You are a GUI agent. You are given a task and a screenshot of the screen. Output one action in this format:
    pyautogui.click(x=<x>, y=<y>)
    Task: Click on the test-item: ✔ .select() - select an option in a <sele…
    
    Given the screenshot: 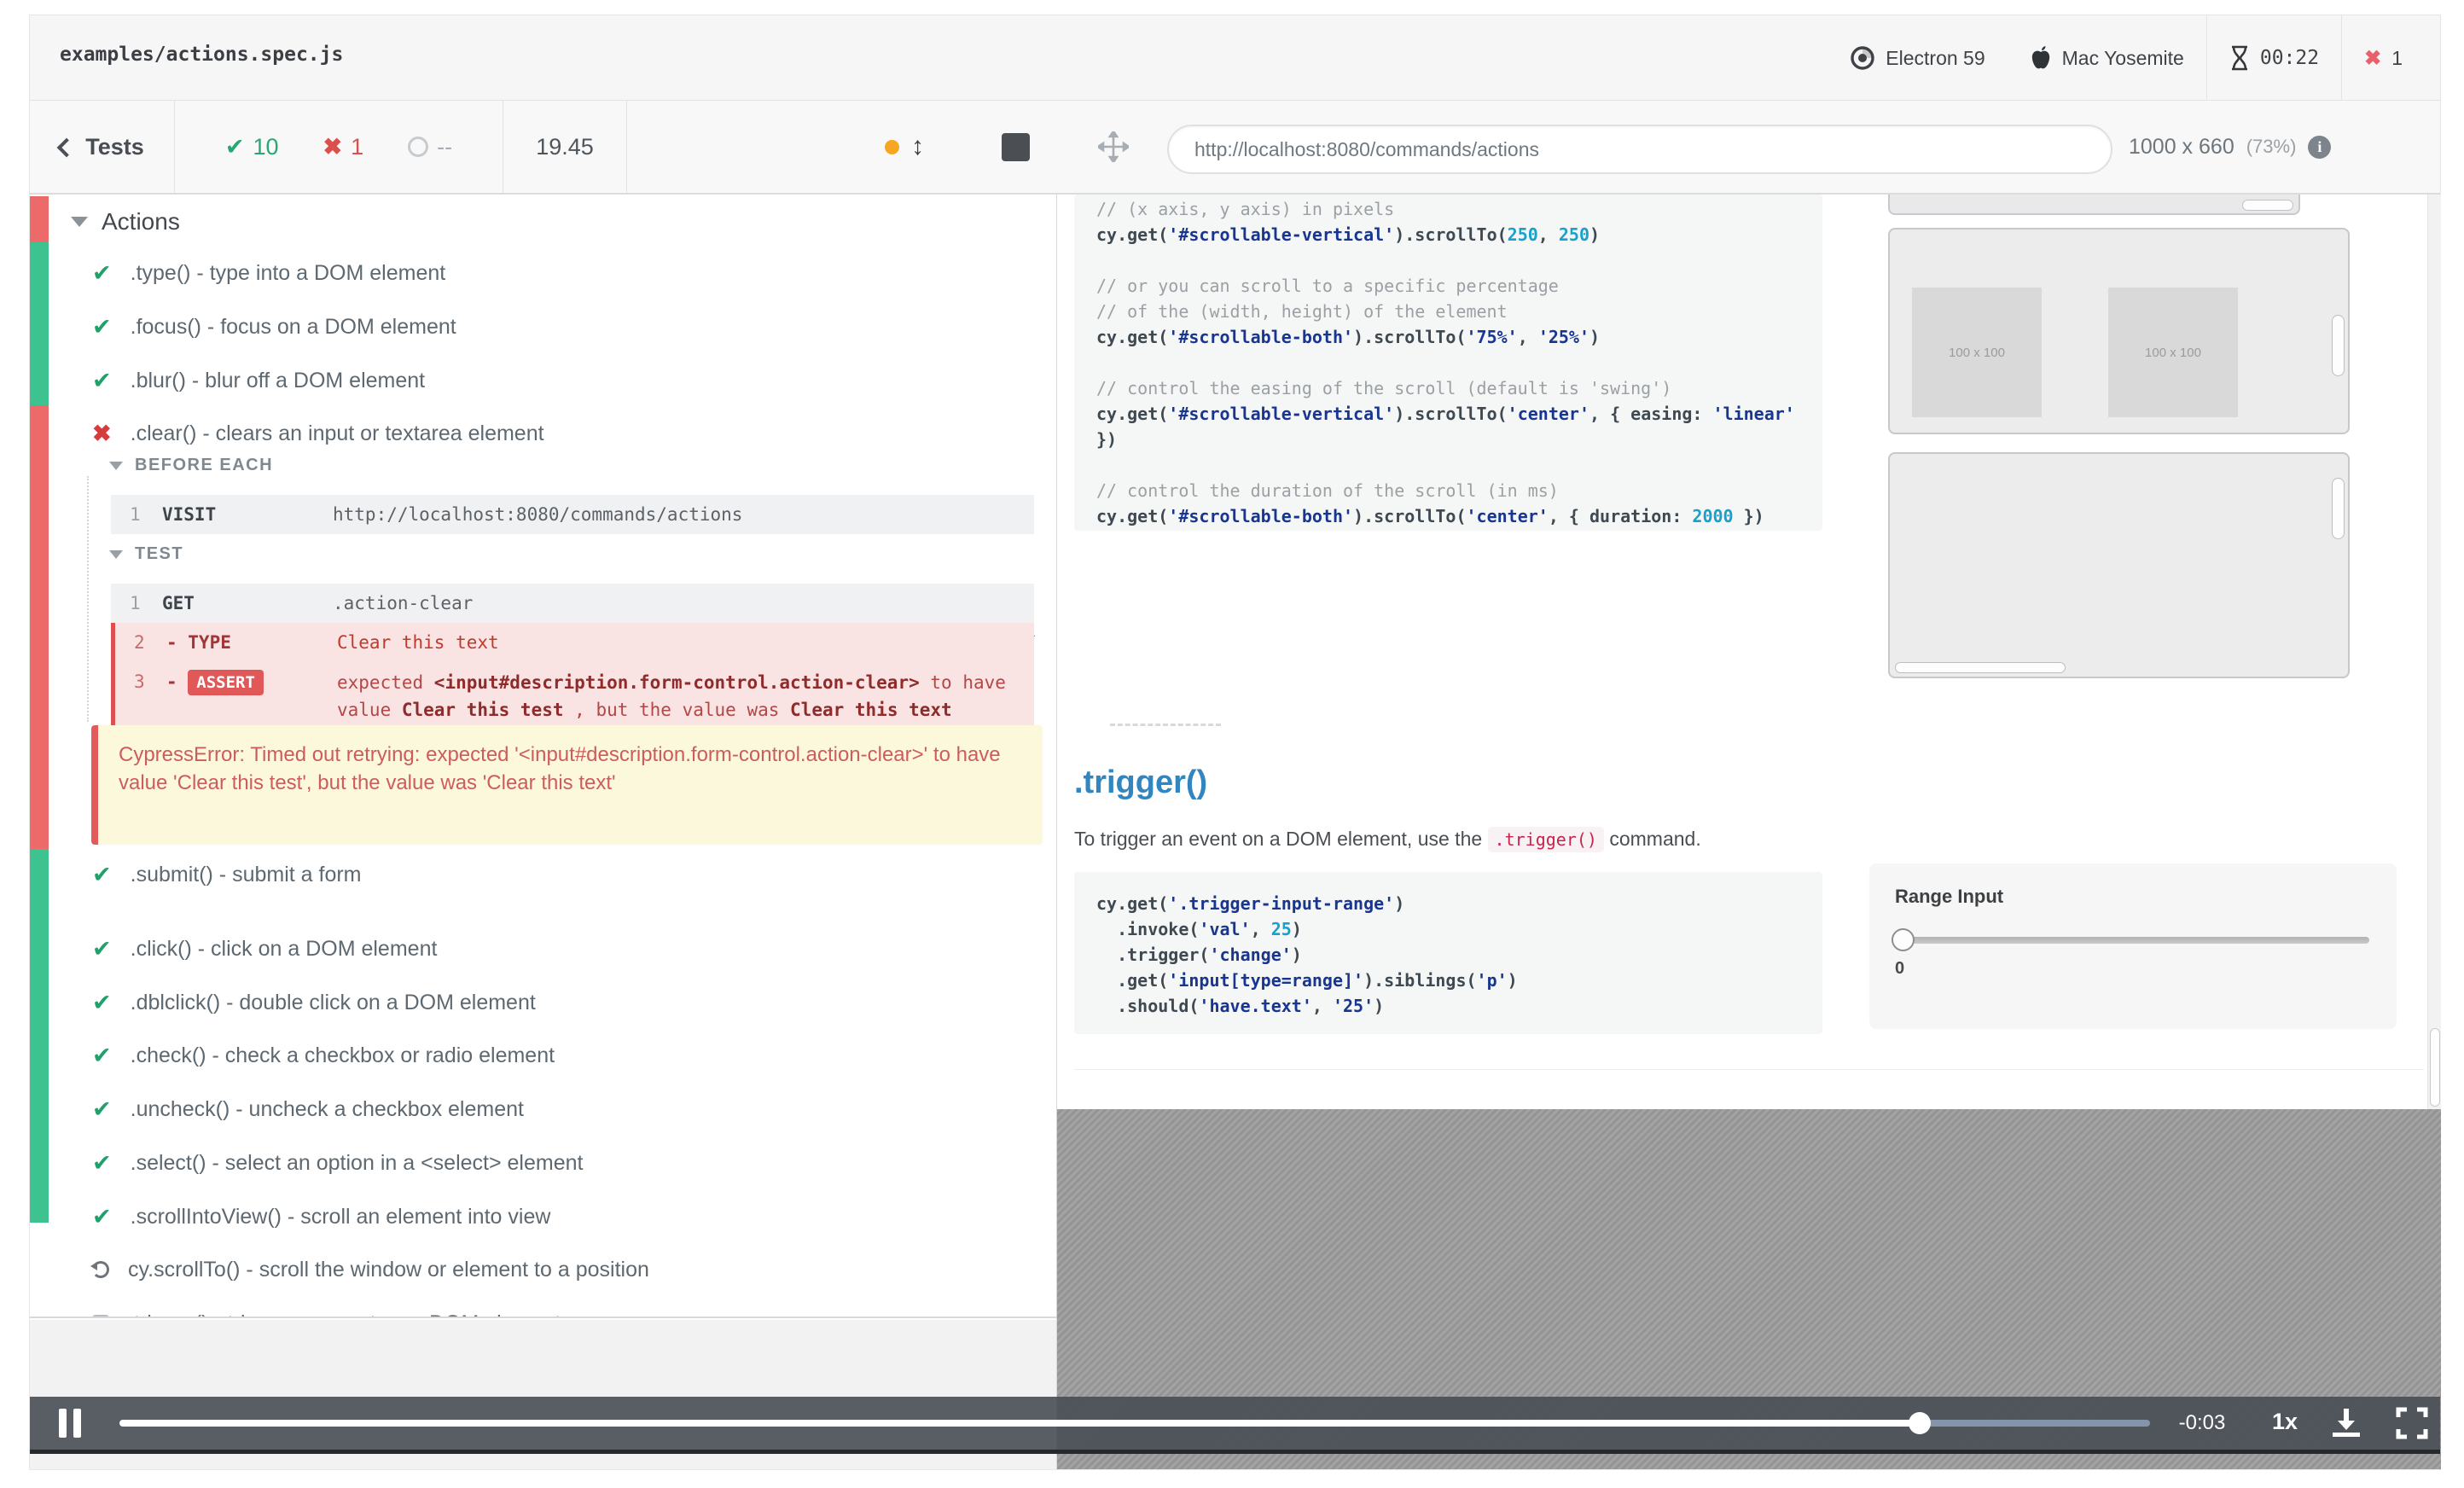 What is the action you would take?
    pyautogui.click(x=337, y=1162)
    